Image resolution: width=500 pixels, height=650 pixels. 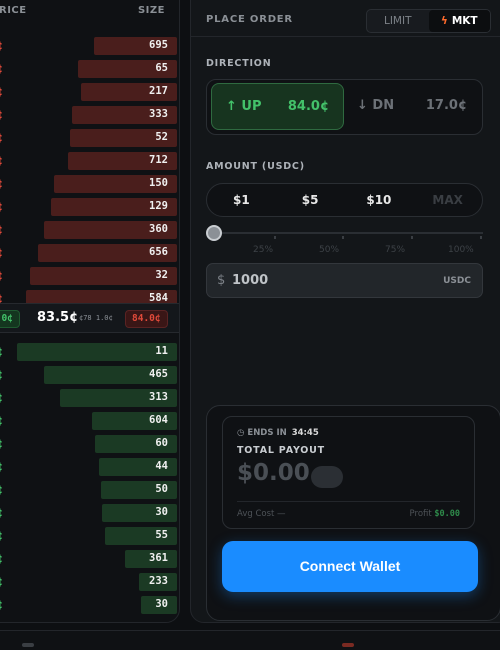 What do you see at coordinates (89, 46) in the screenshot?
I see `ask-row: 5¢ 695` at bounding box center [89, 46].